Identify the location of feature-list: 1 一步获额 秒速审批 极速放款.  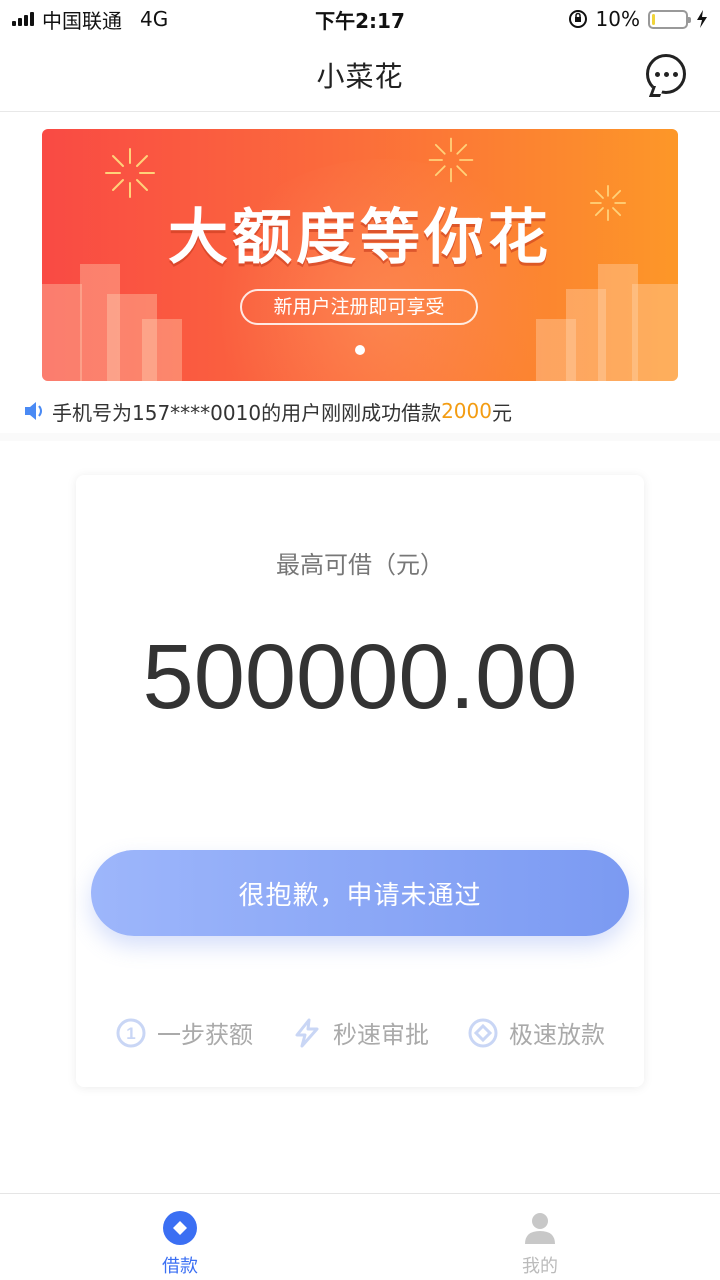
(360, 1032).